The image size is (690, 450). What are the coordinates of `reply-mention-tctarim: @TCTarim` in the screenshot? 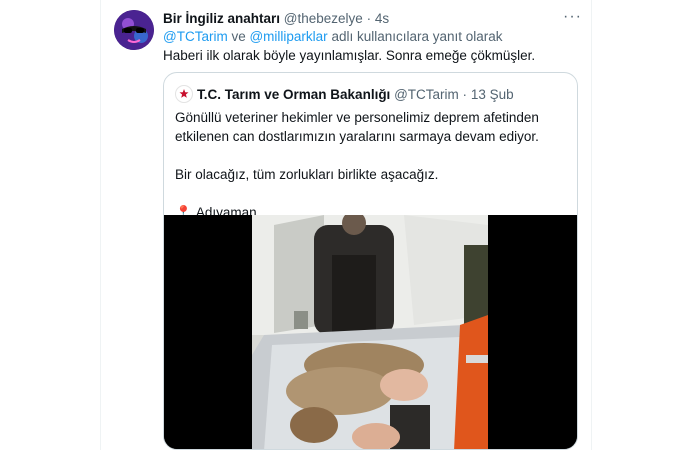 It's located at (195, 36).